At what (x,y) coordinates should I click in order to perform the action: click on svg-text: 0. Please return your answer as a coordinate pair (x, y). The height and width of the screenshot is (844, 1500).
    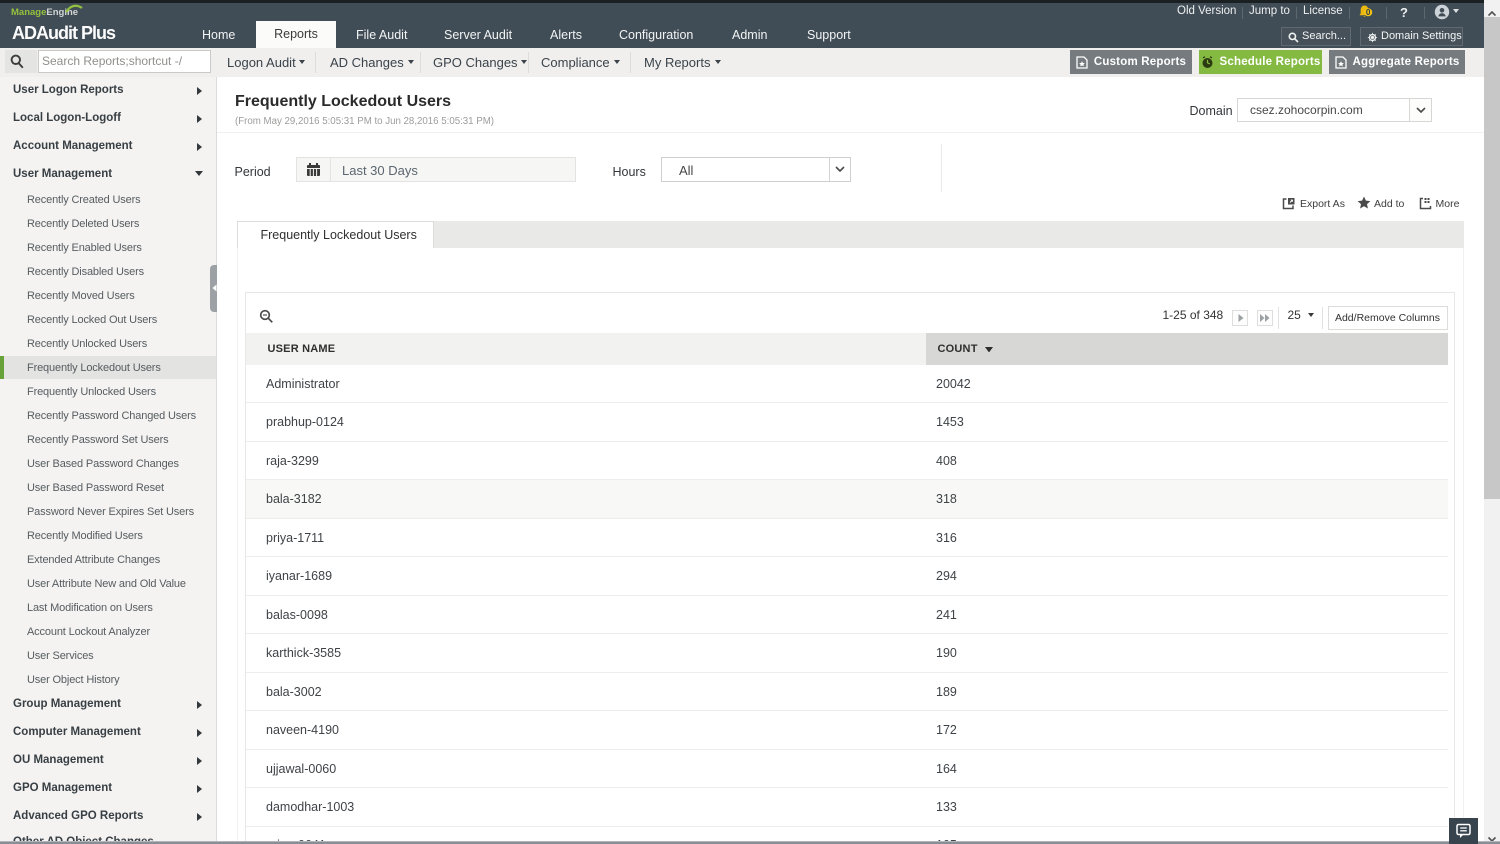
    Looking at the image, I should click on (1368, 12).